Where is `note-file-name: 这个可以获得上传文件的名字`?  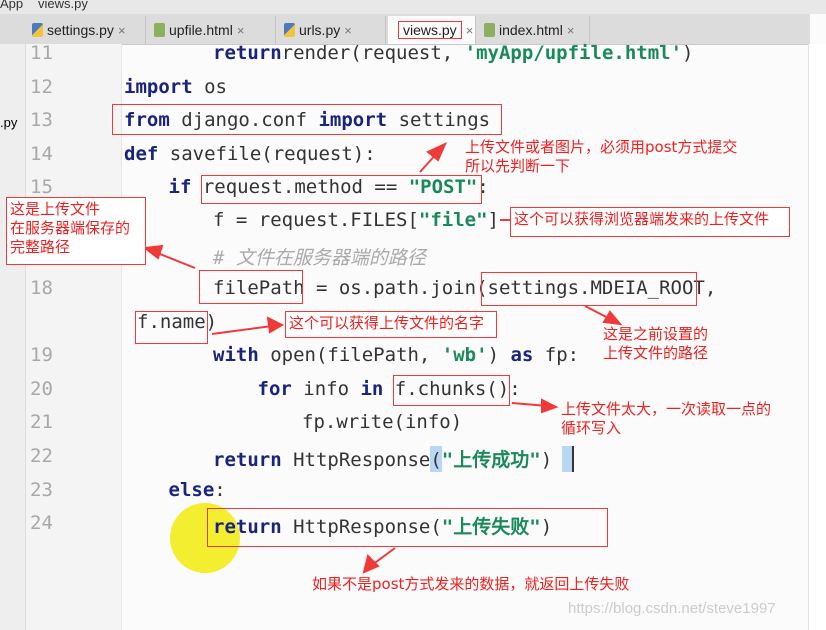
note-file-name: 这个可以获得上传文件的名字 is located at coordinates (391, 324).